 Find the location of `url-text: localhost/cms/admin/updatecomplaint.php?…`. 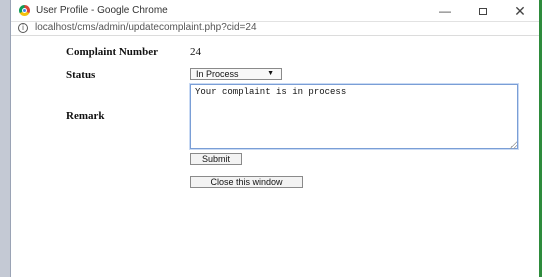

url-text: localhost/cms/admin/updatecomplaint.php?… is located at coordinates (146, 27).